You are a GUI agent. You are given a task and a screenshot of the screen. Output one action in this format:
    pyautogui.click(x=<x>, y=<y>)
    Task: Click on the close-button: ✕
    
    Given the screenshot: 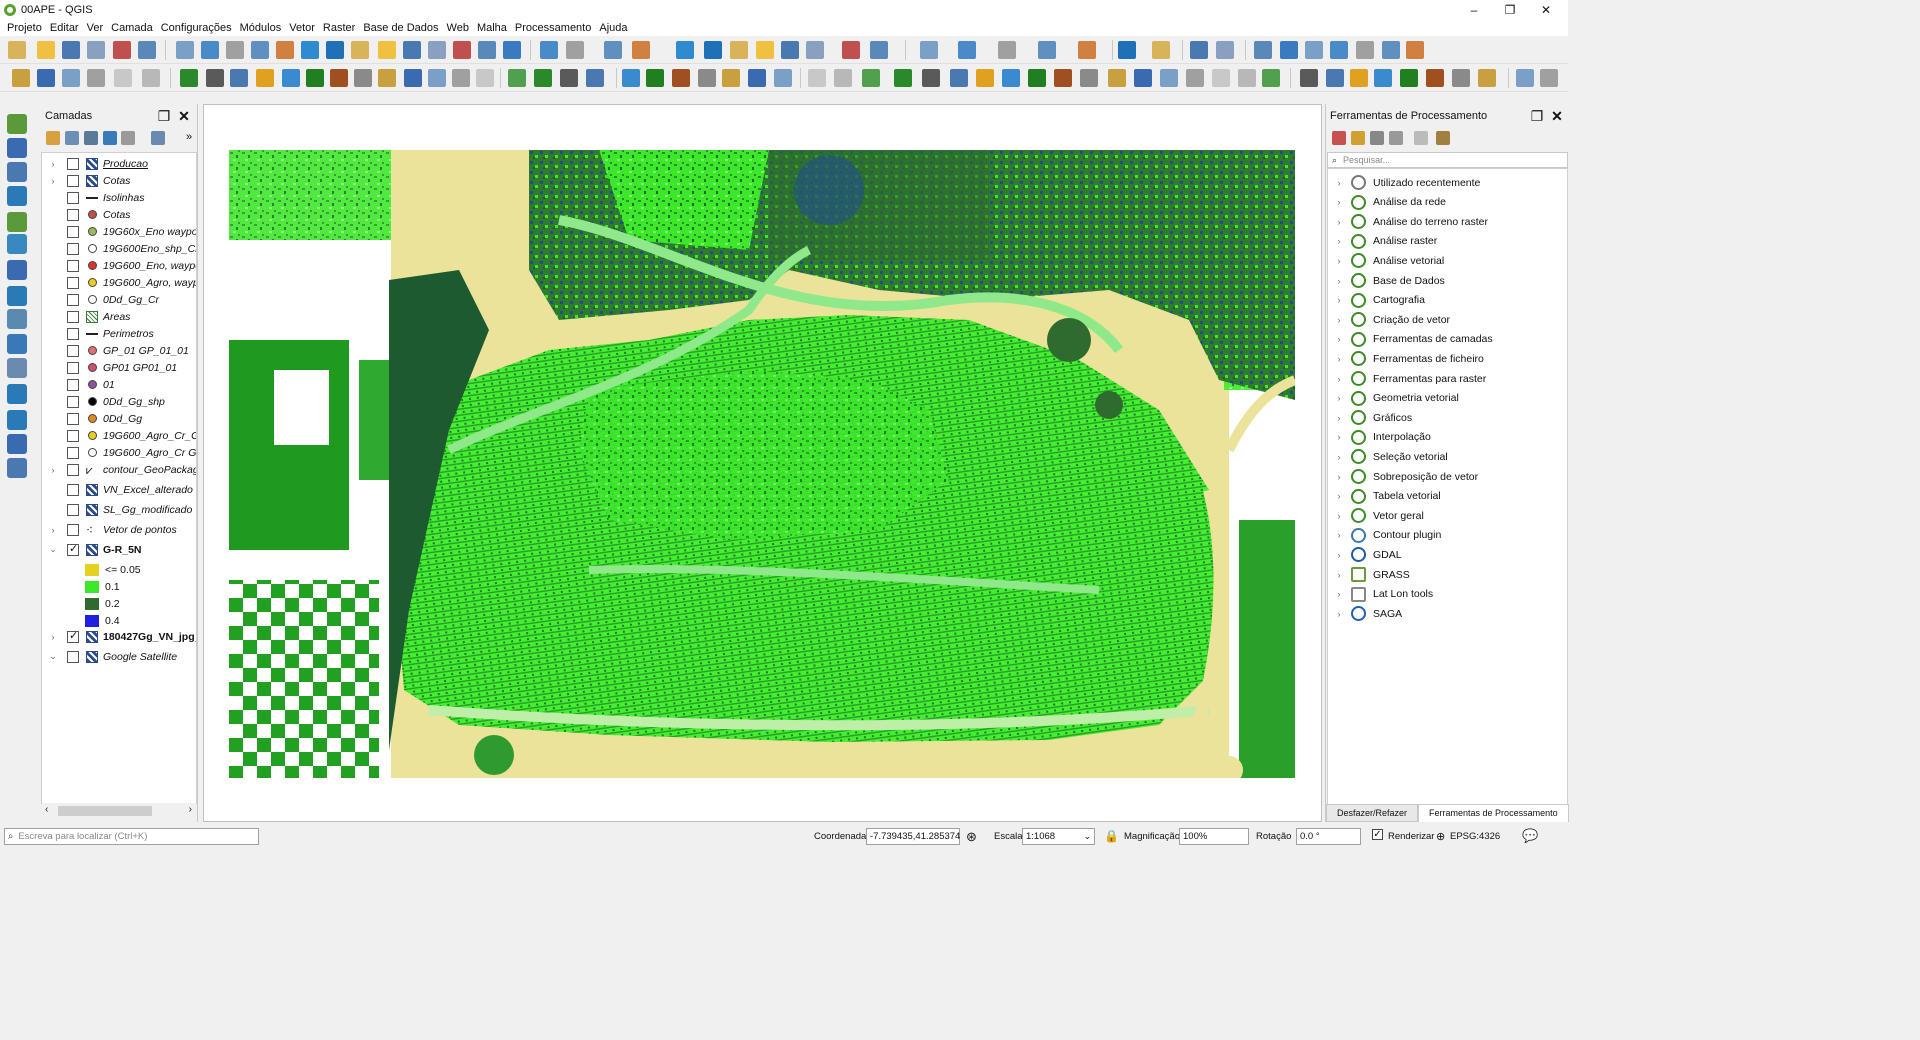 What is the action you would take?
    pyautogui.click(x=1546, y=9)
    